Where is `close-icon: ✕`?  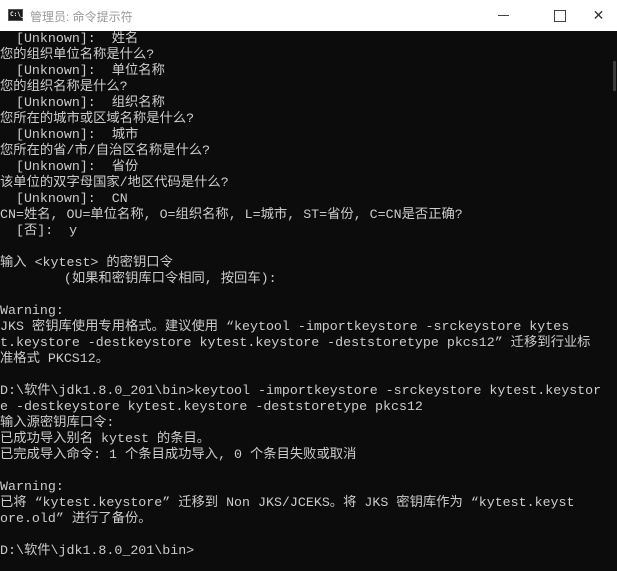
close-icon: ✕ is located at coordinates (598, 15).